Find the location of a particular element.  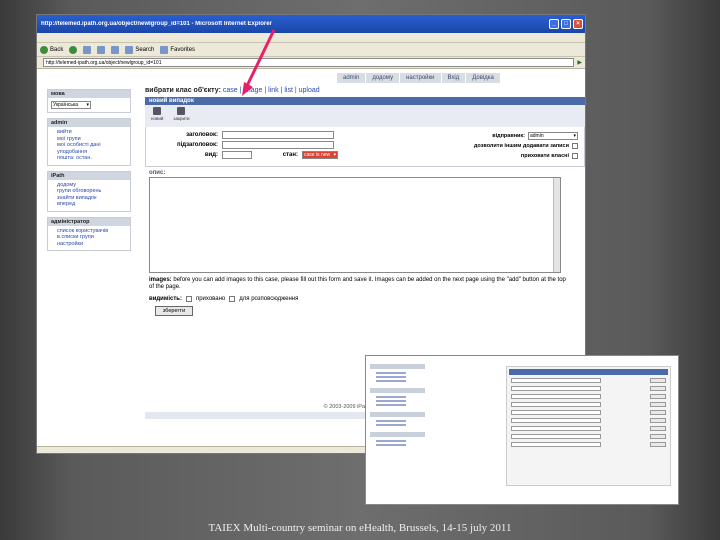

sidebar-item-mail: пошта: остан. is located at coordinates (92, 158).